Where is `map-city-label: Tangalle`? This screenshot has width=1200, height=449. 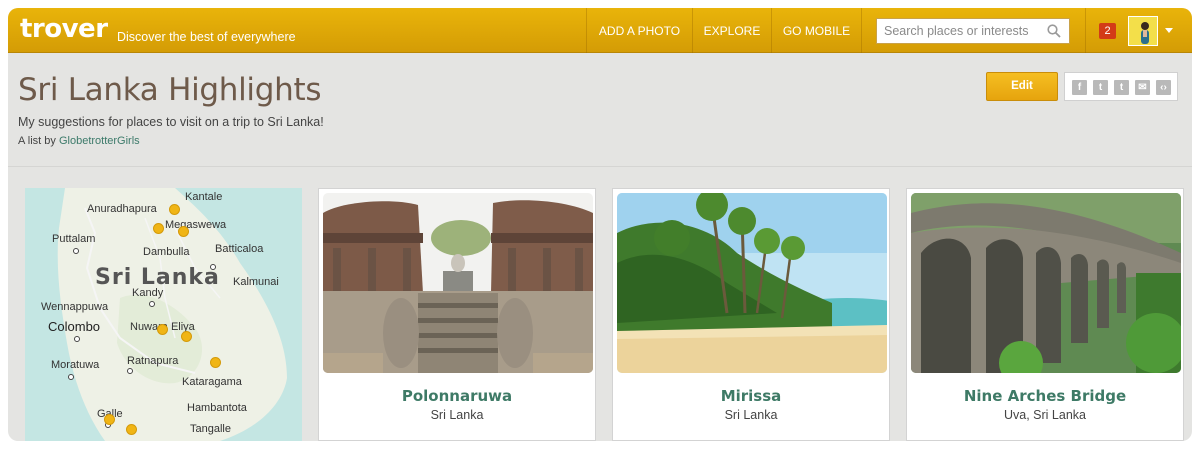 map-city-label: Tangalle is located at coordinates (210, 429).